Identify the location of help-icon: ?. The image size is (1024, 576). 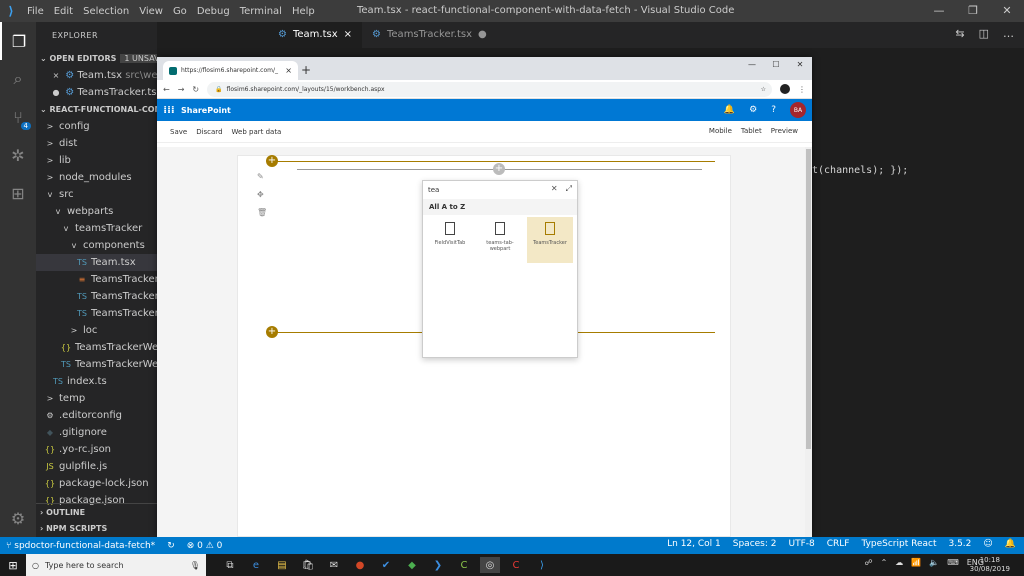
(773, 110).